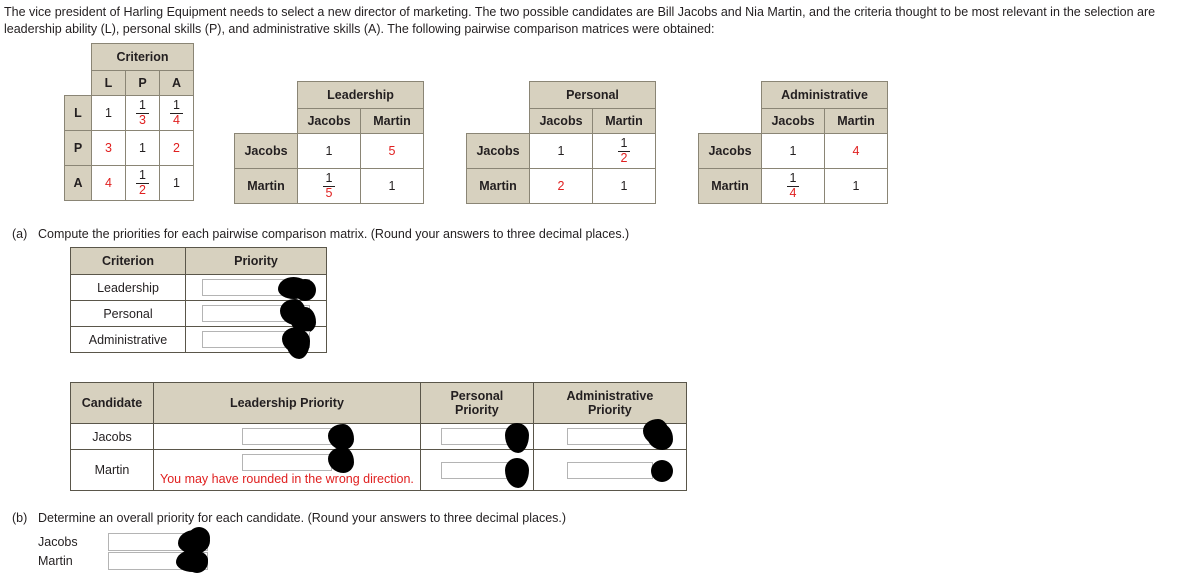 Image resolution: width=1200 pixels, height=573 pixels. I want to click on personal-cell-martin-jacobs: 2, so click(561, 186).